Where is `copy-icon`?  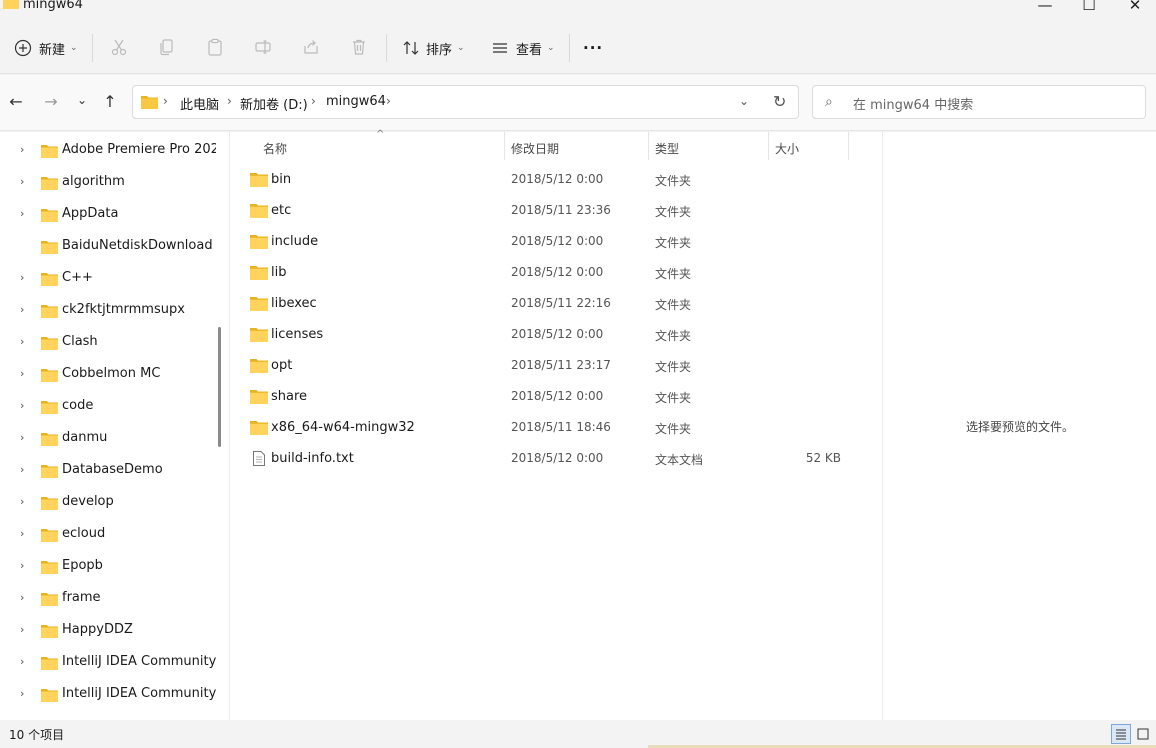
copy-icon is located at coordinates (167, 47).